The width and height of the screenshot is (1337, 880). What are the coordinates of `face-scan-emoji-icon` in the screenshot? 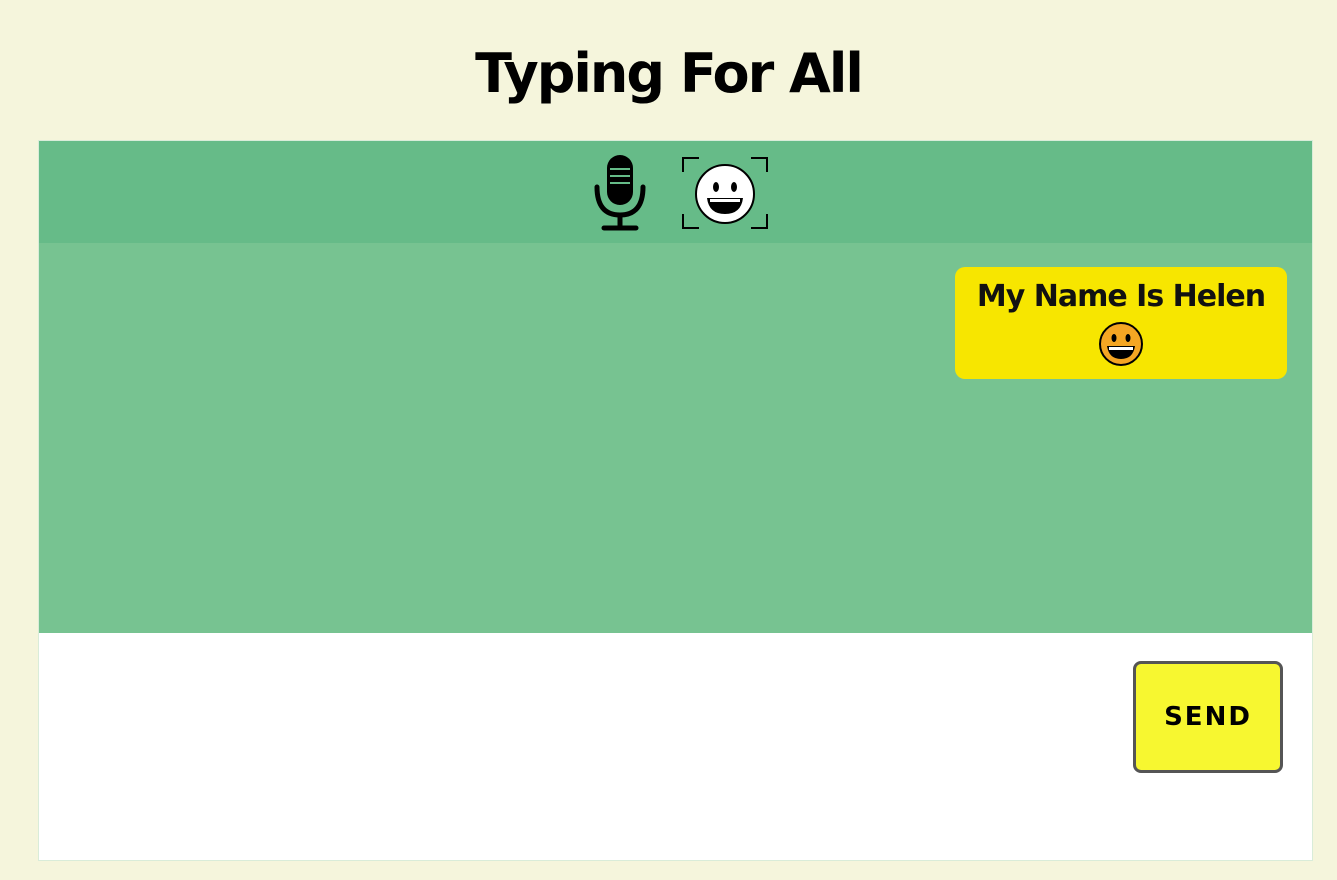 It's located at (725, 193).